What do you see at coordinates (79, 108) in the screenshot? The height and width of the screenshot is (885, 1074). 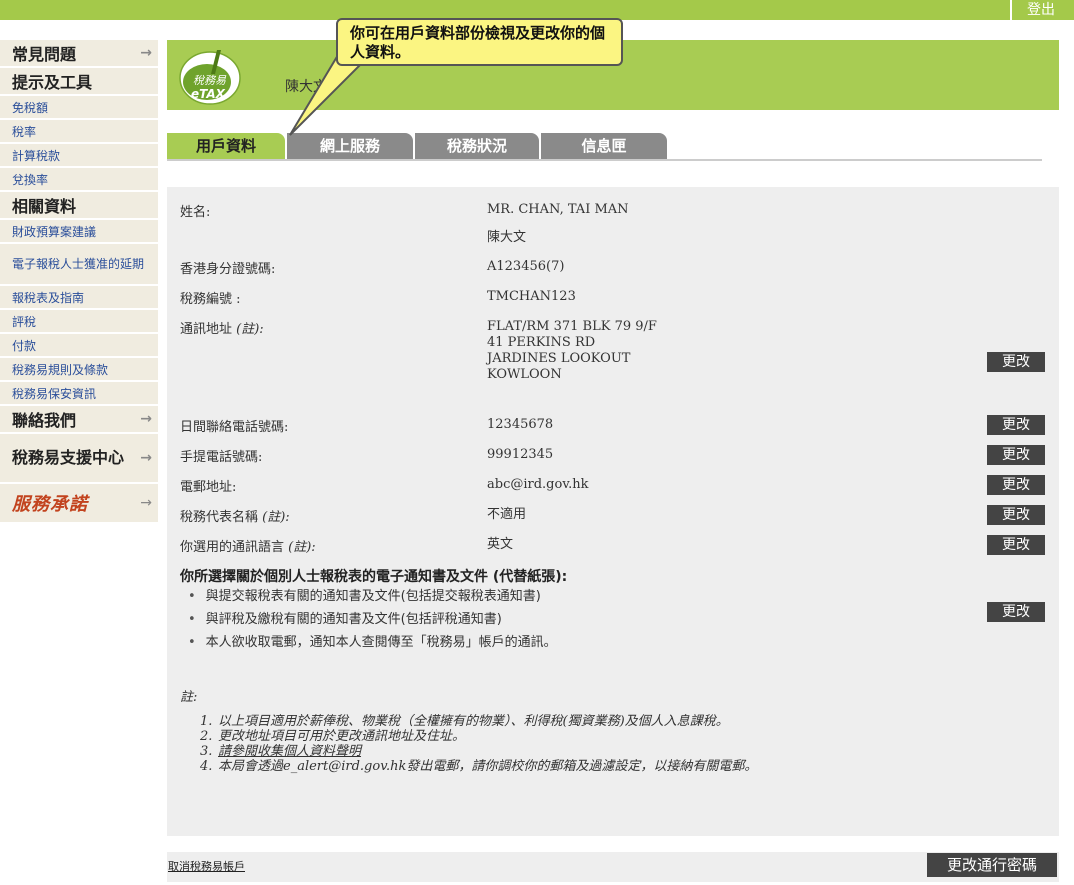 I see `sidebar-item-allowances: 免稅額` at bounding box center [79, 108].